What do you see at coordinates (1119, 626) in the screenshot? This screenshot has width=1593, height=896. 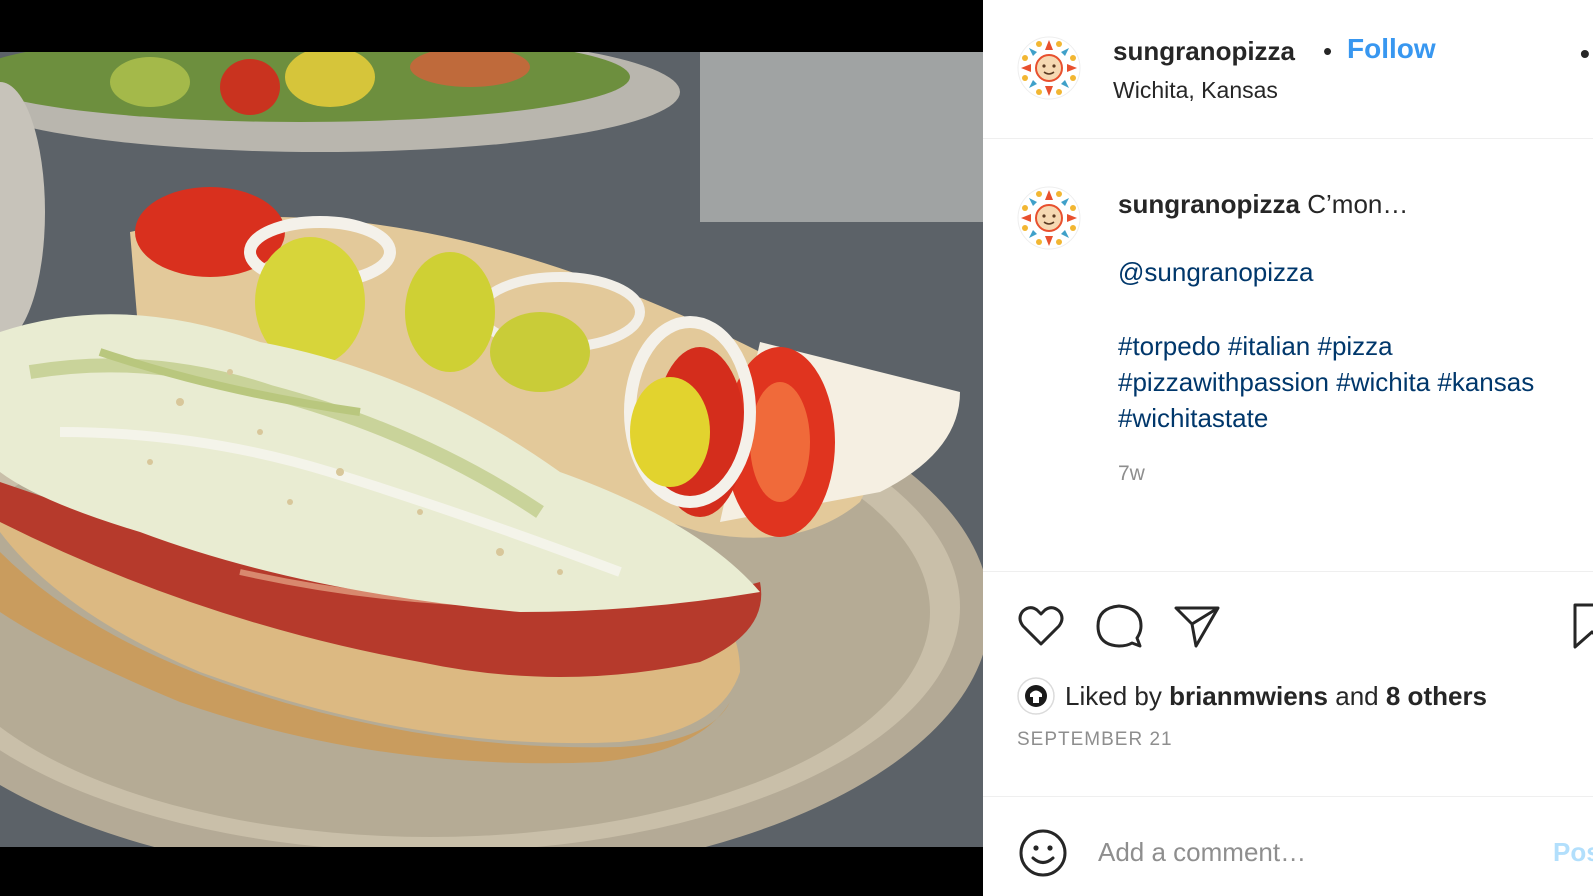 I see `comment-icon` at bounding box center [1119, 626].